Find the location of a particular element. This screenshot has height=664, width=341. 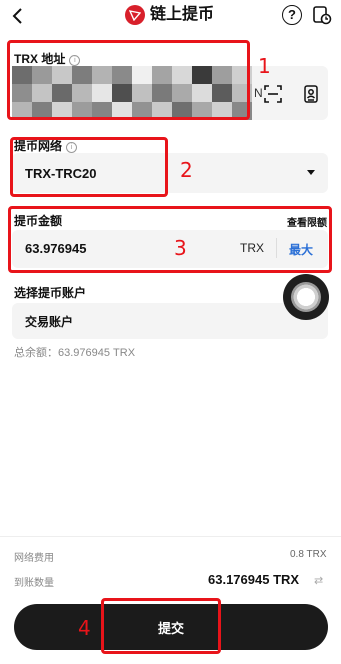

page-title: 链上提币 is located at coordinates (182, 14).